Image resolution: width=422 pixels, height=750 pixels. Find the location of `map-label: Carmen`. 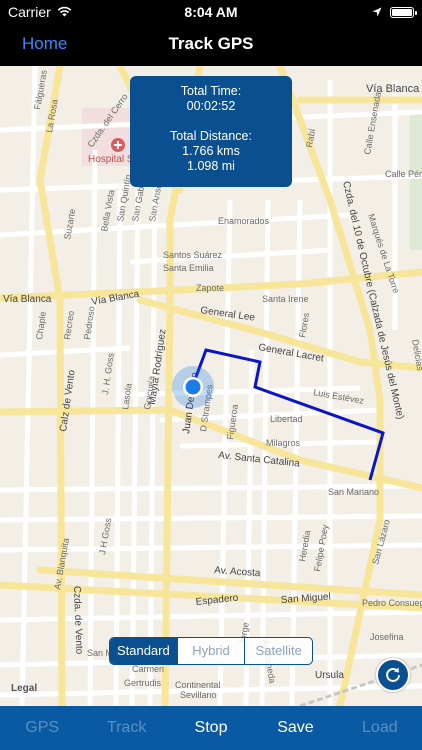

map-label: Carmen is located at coordinates (148, 669).